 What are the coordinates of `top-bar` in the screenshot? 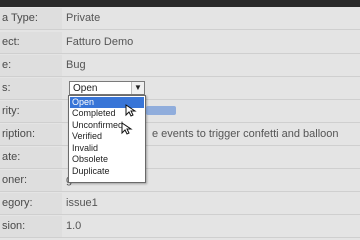 It's located at (180, 3).